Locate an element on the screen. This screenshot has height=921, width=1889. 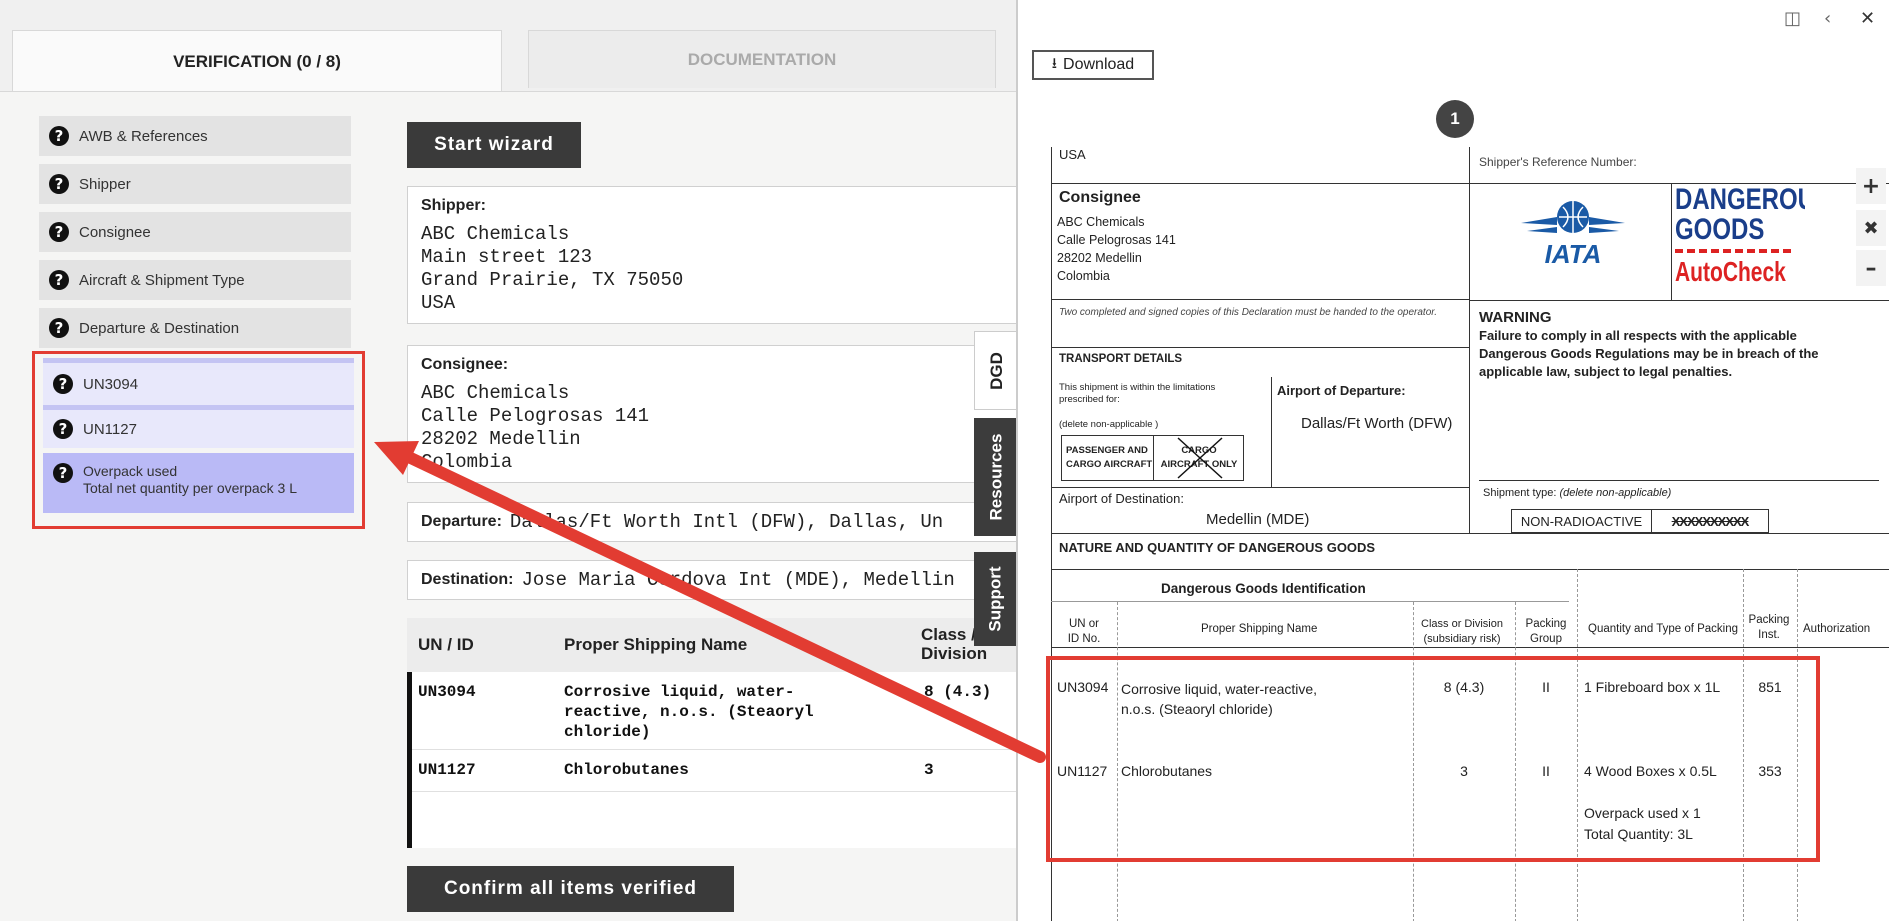
side-tab-label: Support is located at coordinates (995, 599).